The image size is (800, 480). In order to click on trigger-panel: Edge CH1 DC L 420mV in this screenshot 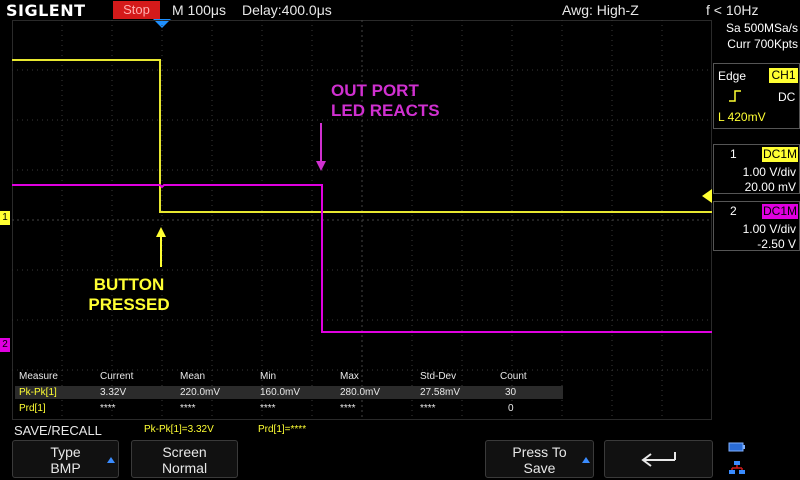, I will do `click(756, 96)`.